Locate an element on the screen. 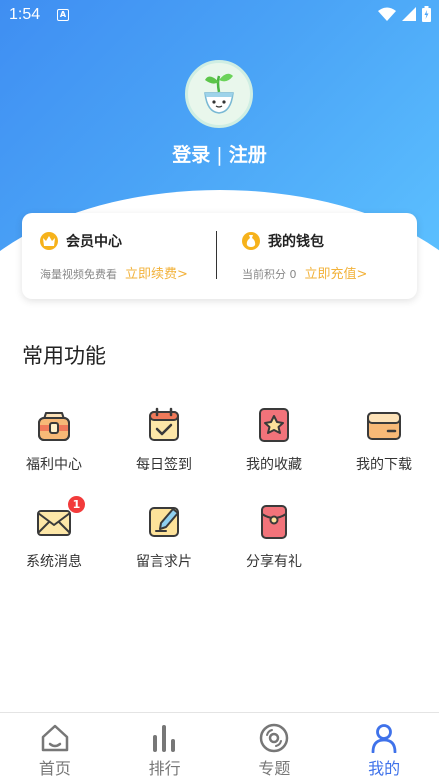 This screenshot has height=782, width=439. member-note: 海量视频免费看 is located at coordinates (78, 274).